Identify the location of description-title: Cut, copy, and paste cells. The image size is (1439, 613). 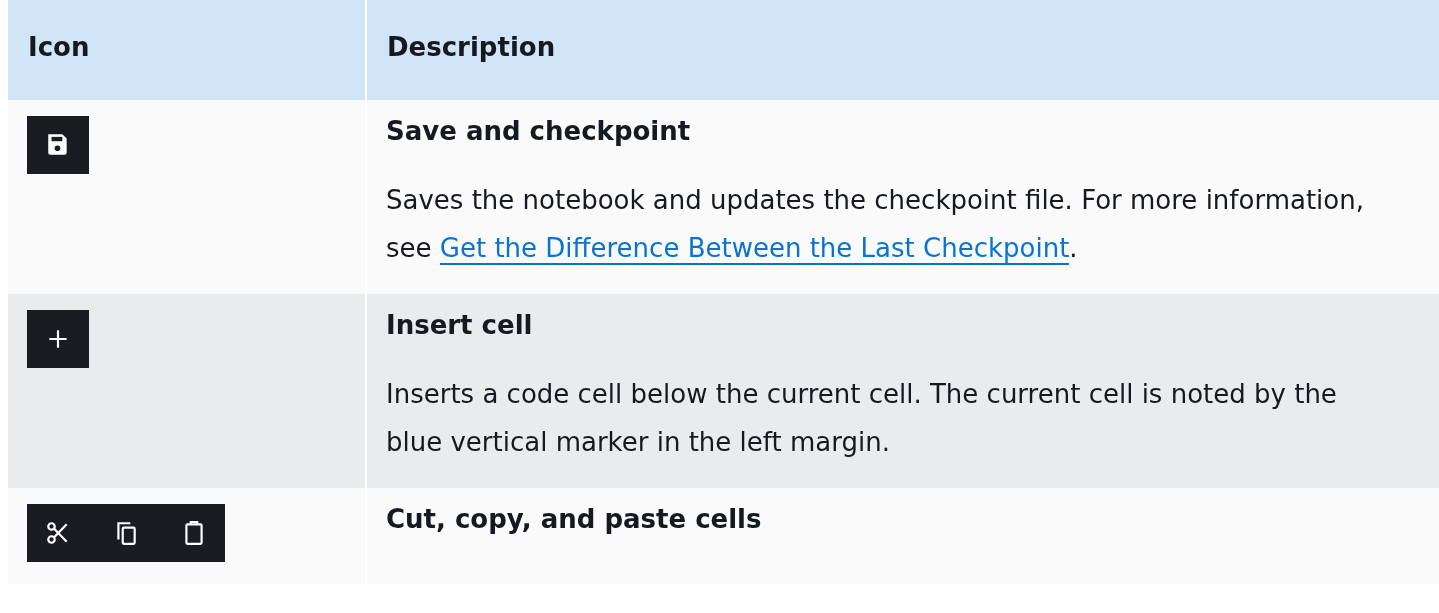
(574, 519).